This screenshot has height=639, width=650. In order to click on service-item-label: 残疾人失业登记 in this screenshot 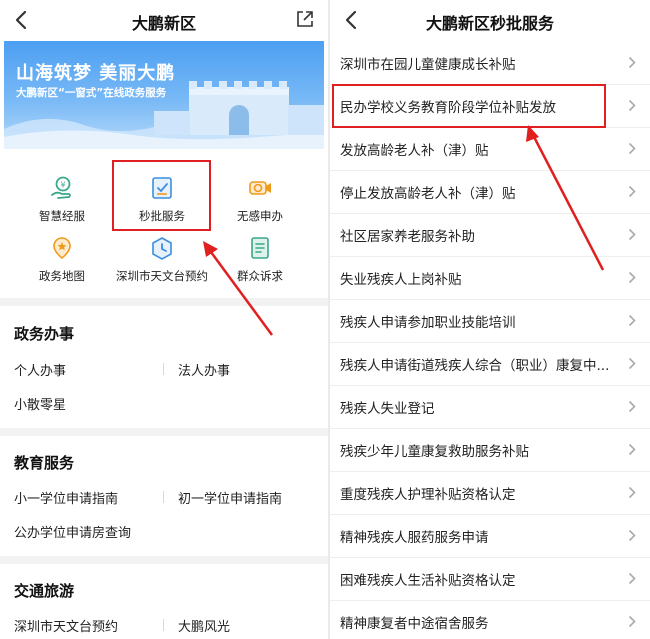, I will do `click(387, 409)`.